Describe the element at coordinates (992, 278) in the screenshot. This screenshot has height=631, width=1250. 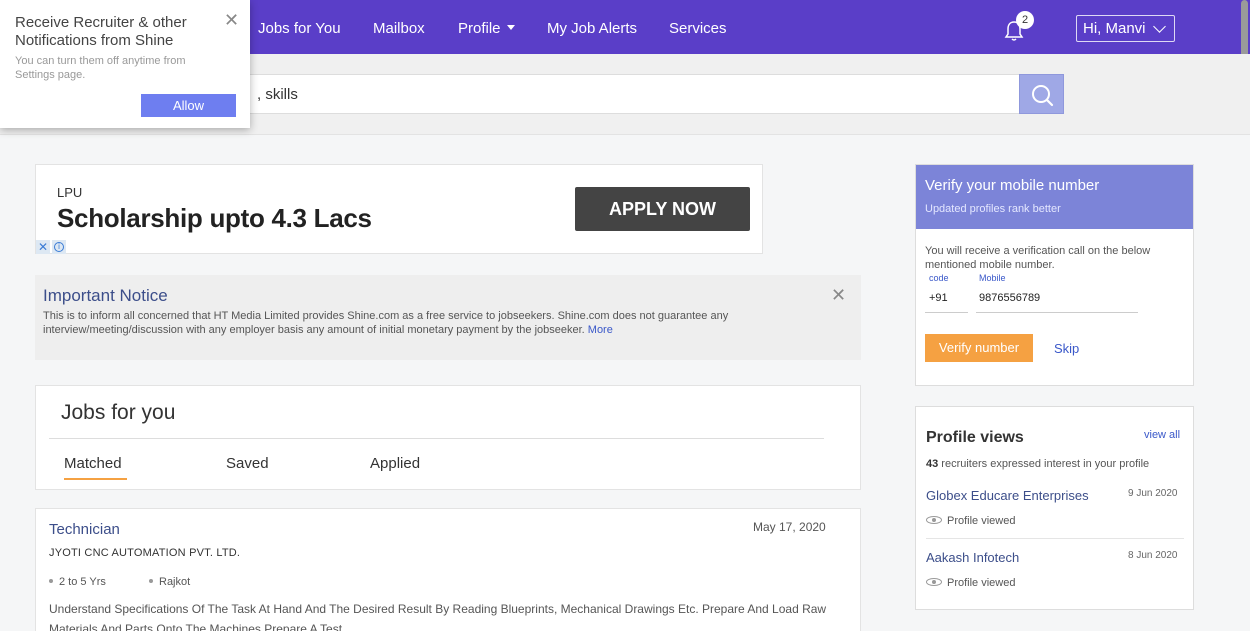
I see `mobile-label: Mobile` at that location.